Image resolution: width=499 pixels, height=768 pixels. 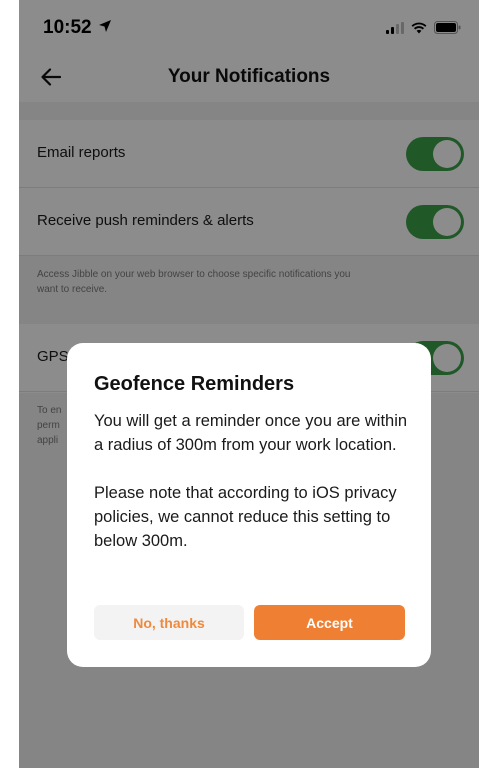 What do you see at coordinates (329, 622) in the screenshot?
I see `accept-button: Accept` at bounding box center [329, 622].